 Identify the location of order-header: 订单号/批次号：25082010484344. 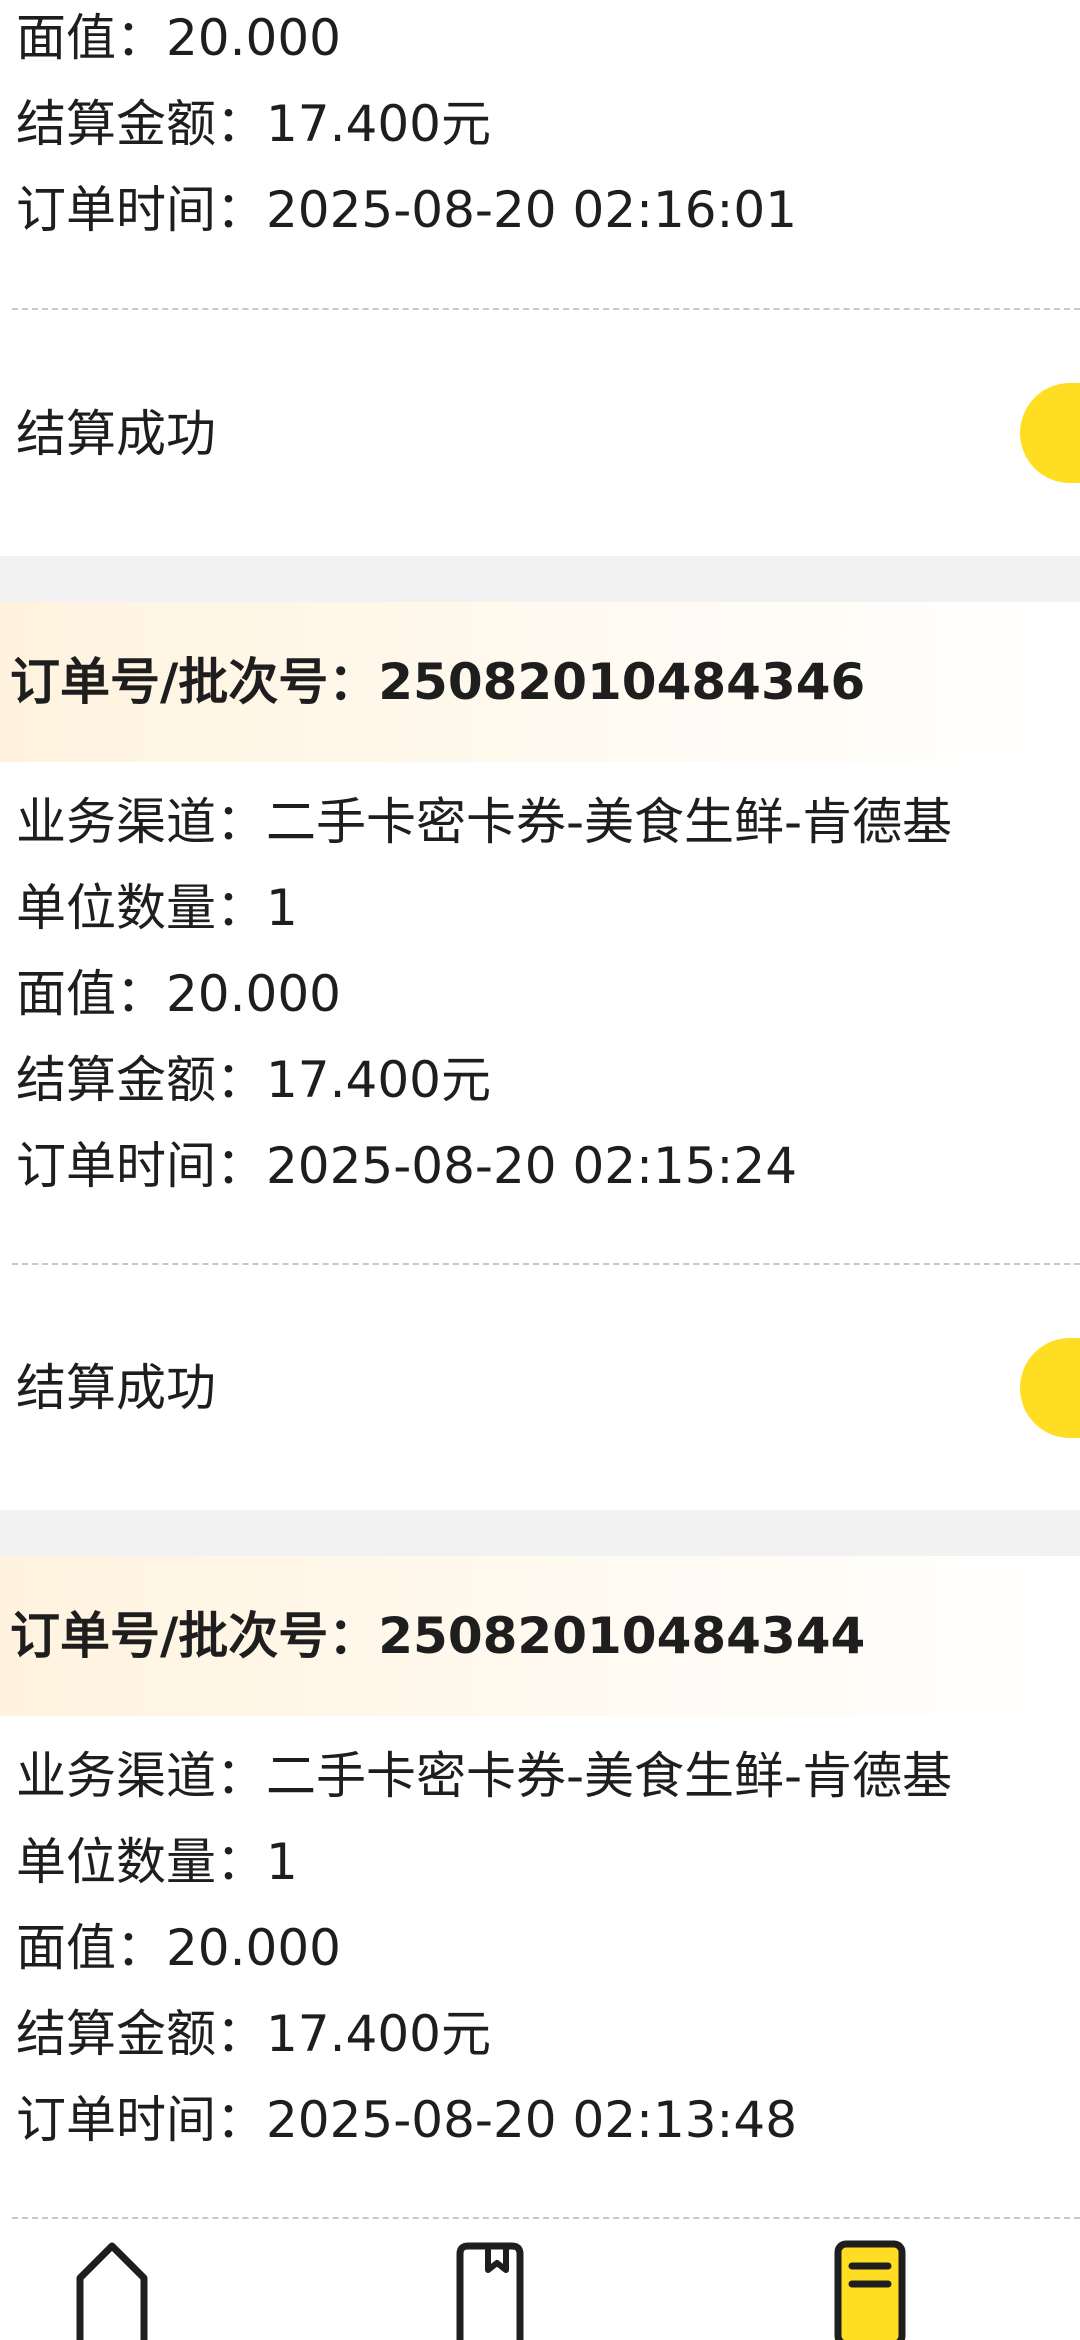
(540, 1636).